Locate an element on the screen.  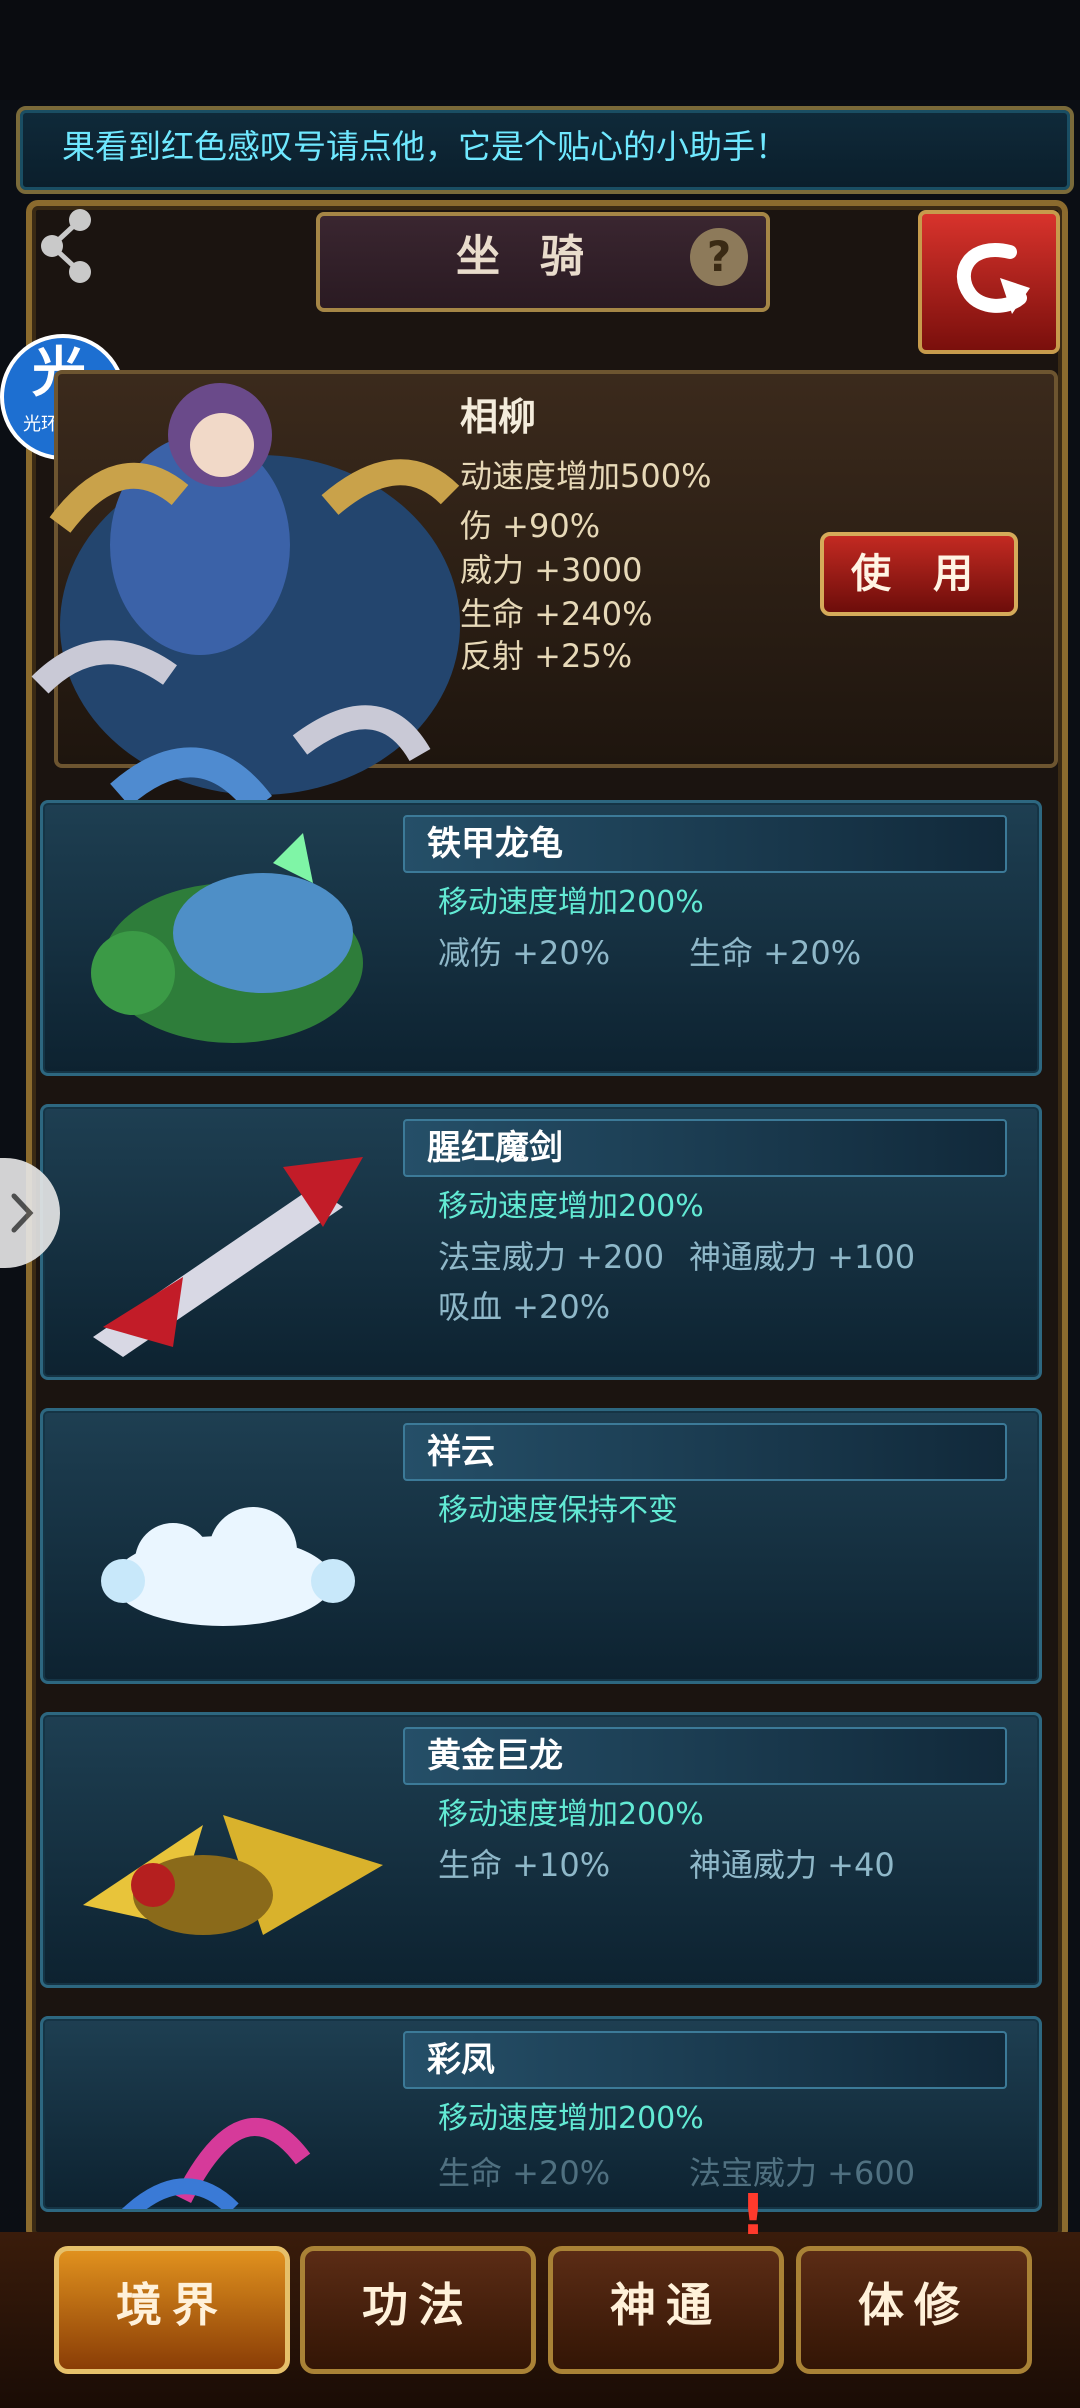
mount-name: 腥红魔剑 is located at coordinates (495, 1148).